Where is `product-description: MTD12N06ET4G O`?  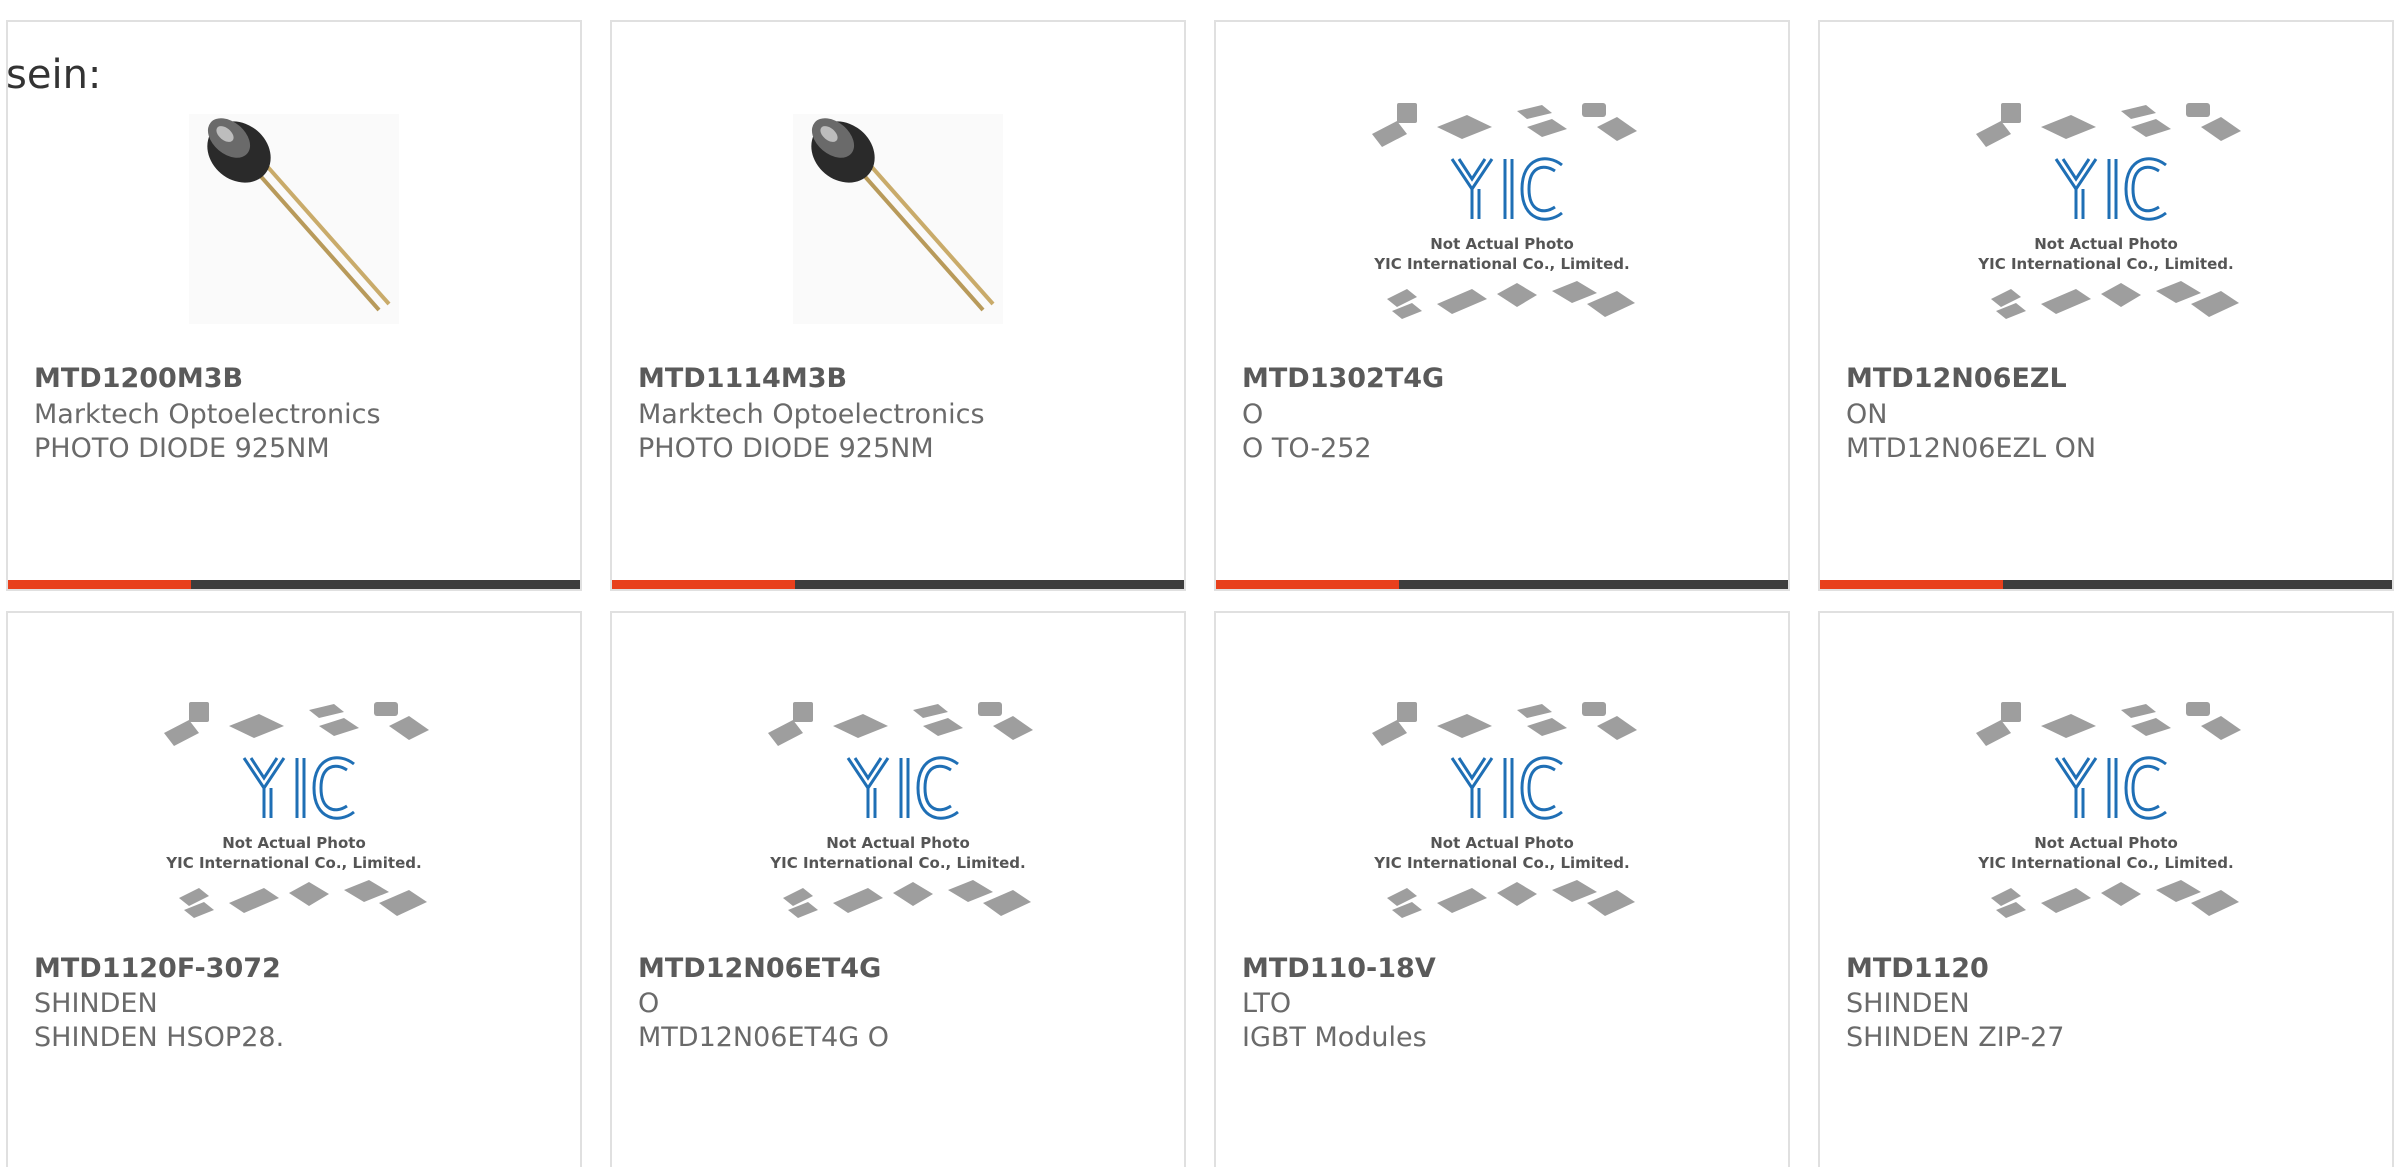
product-description: MTD12N06ET4G O is located at coordinates (763, 1037).